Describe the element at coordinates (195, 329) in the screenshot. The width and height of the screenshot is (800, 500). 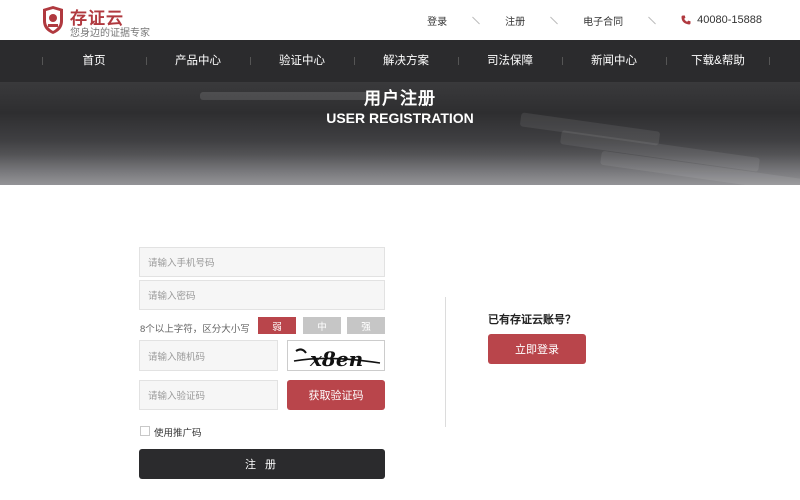
I see `password-hint: 8个以上字符，区分大小写` at that location.